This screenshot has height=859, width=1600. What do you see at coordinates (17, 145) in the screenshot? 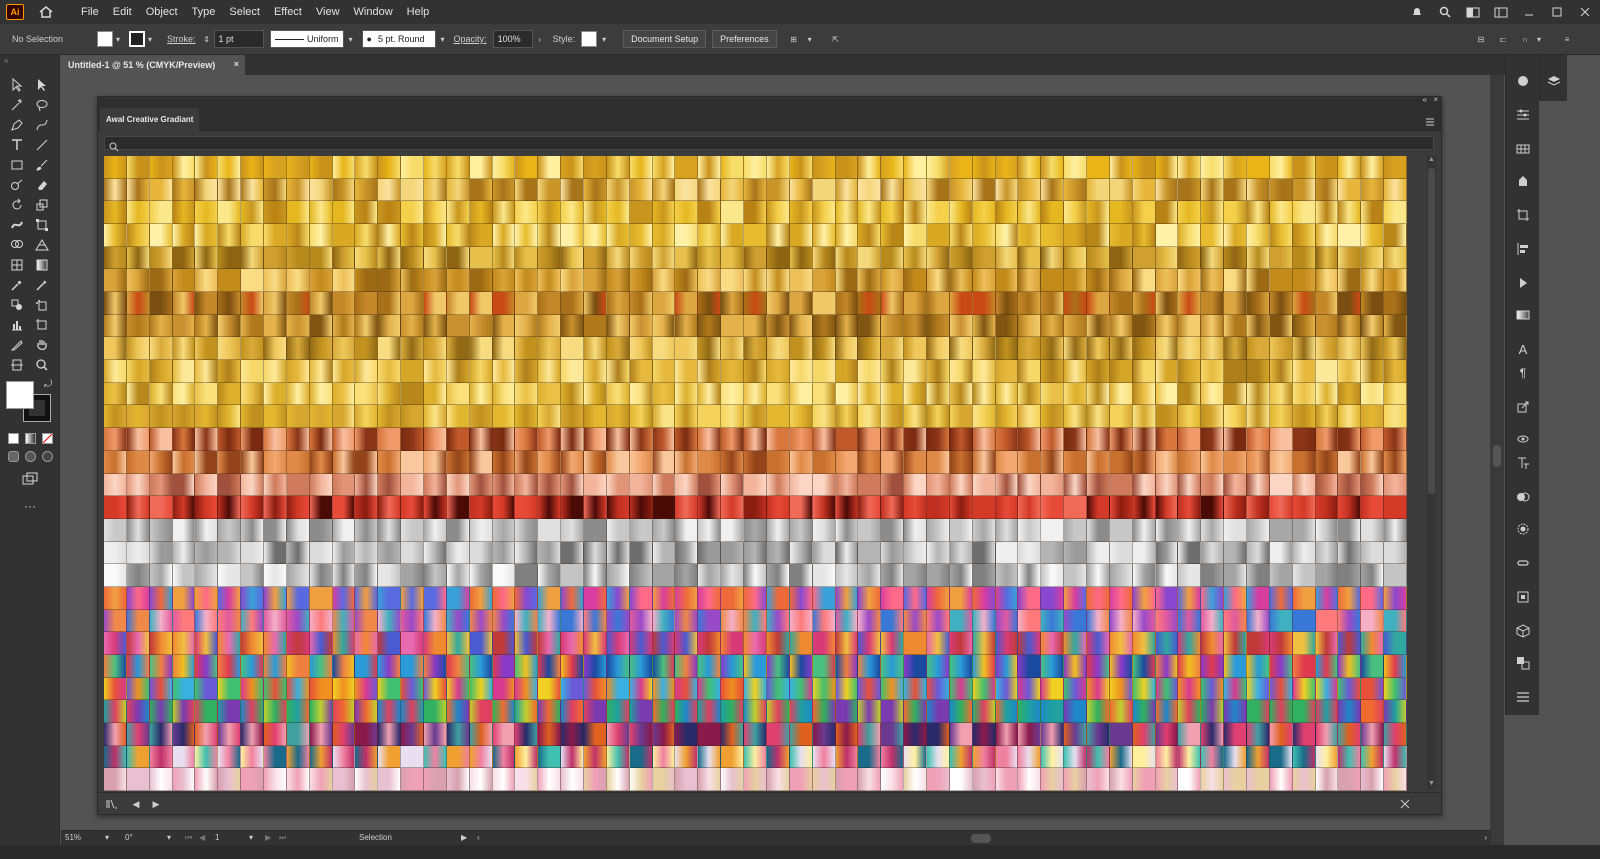
I see `type-tool-icon` at bounding box center [17, 145].